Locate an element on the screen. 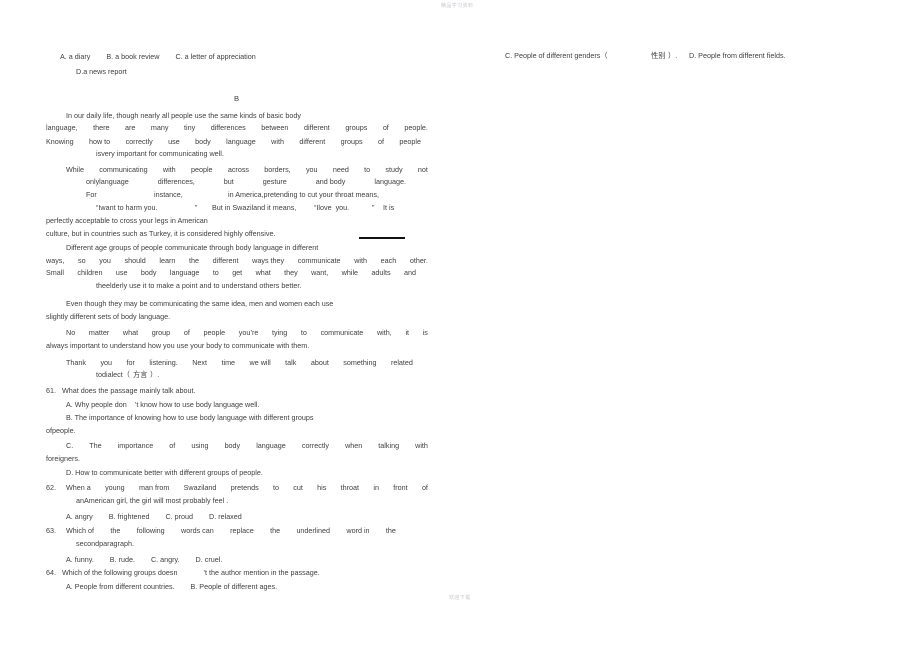  q64-option-c: C. People of different genders（ is located at coordinates (556, 55).